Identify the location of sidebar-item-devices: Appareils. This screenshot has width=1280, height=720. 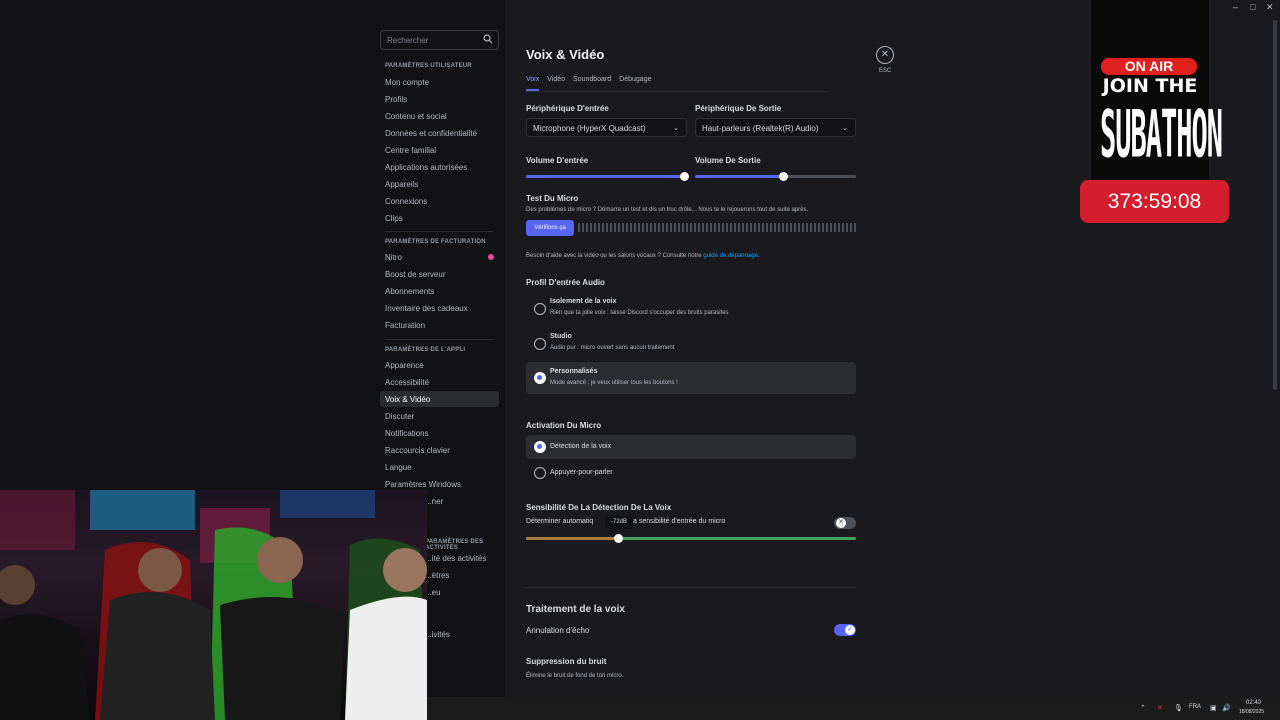
(439, 184).